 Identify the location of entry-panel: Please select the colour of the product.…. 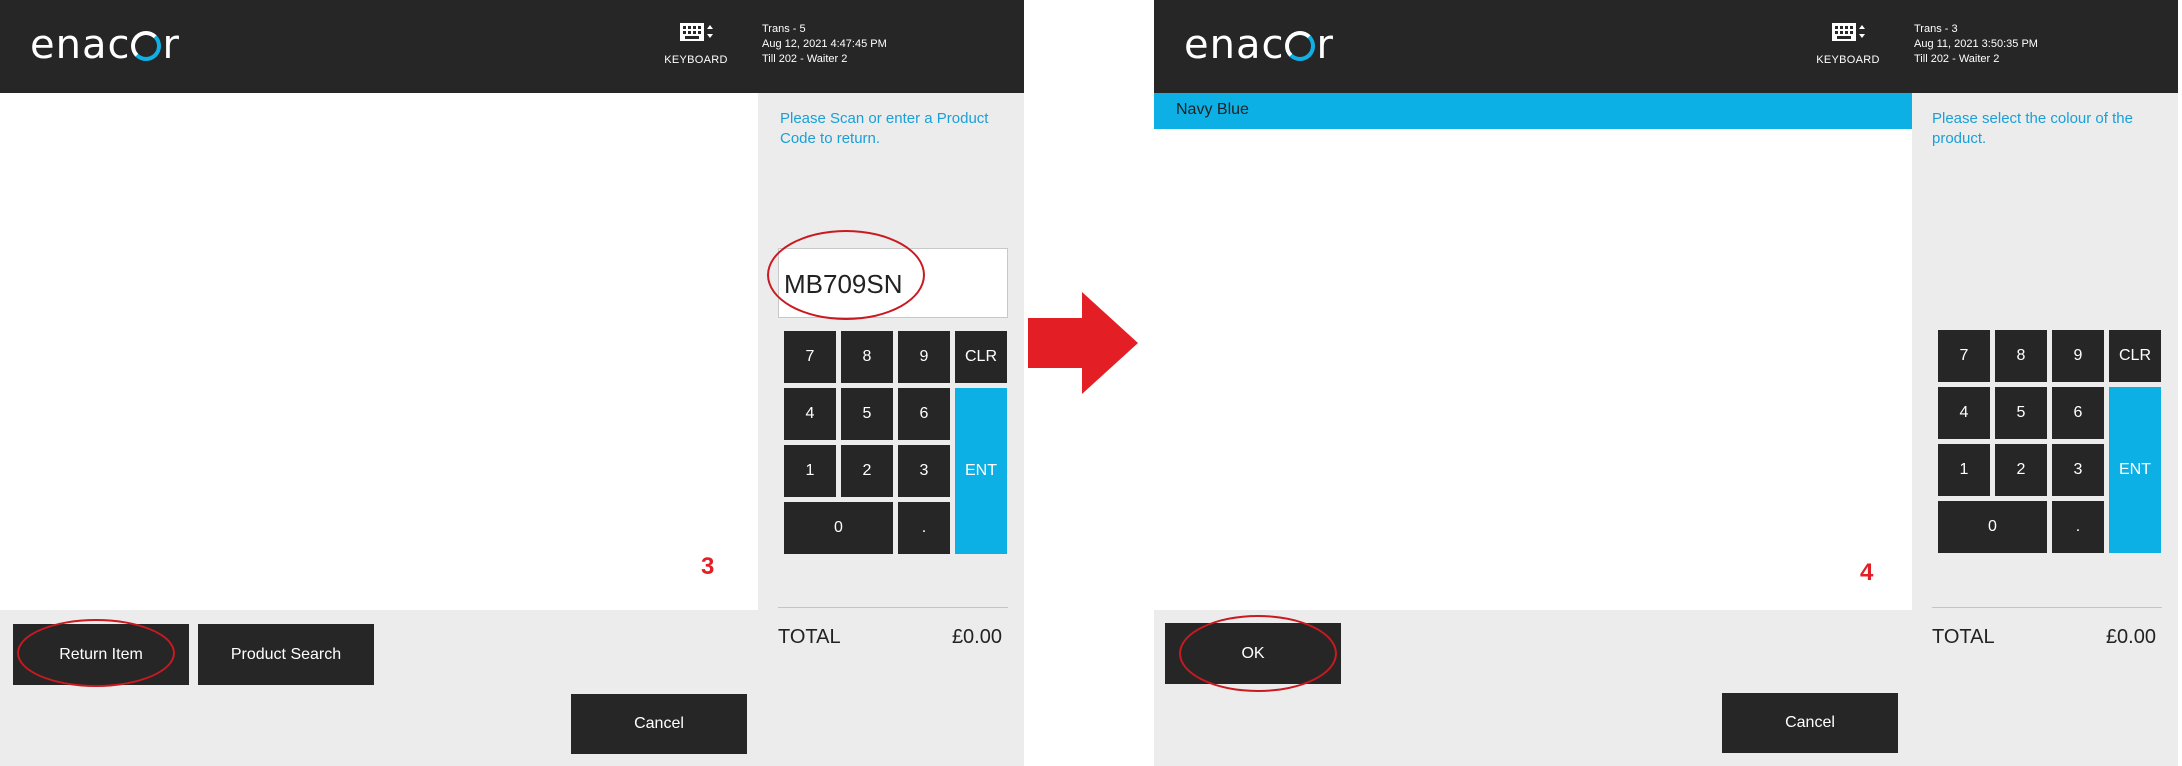
(2045, 429).